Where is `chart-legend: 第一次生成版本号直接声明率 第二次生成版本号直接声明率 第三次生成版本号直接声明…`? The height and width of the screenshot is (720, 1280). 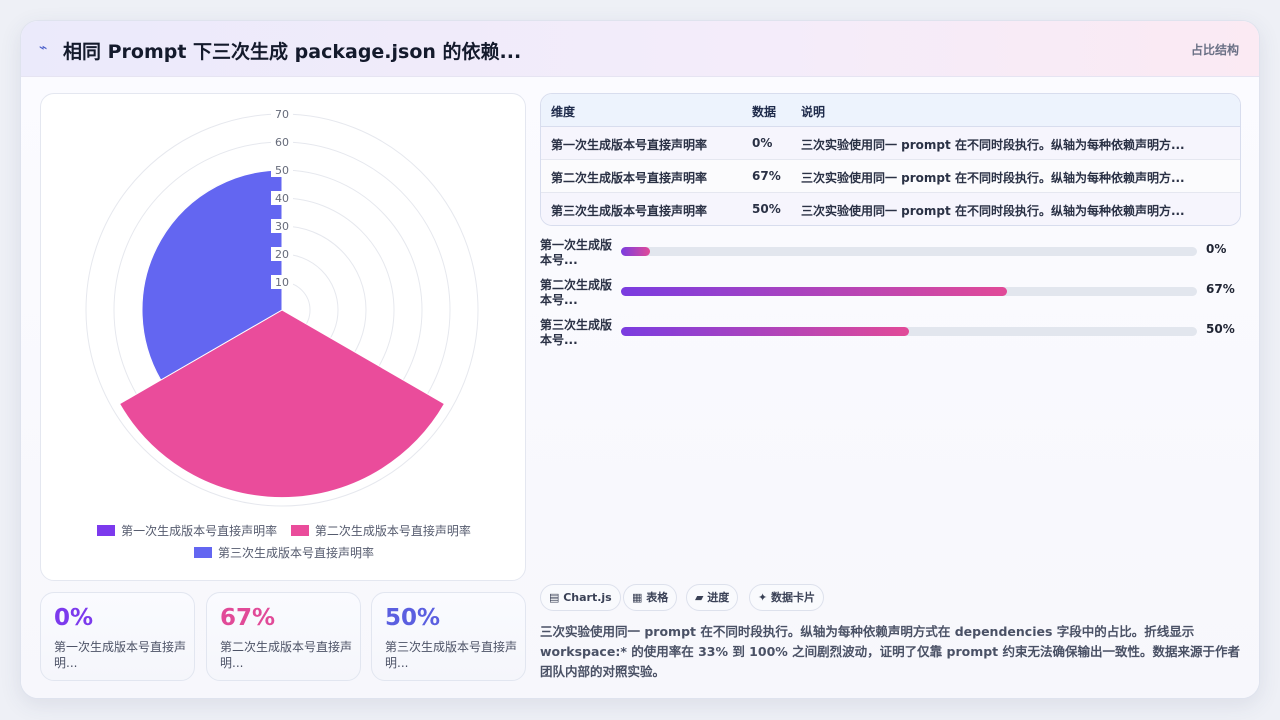 chart-legend: 第一次生成版本号直接声明率 第二次生成版本号直接声明率 第三次生成版本号直接声明… is located at coordinates (284, 544).